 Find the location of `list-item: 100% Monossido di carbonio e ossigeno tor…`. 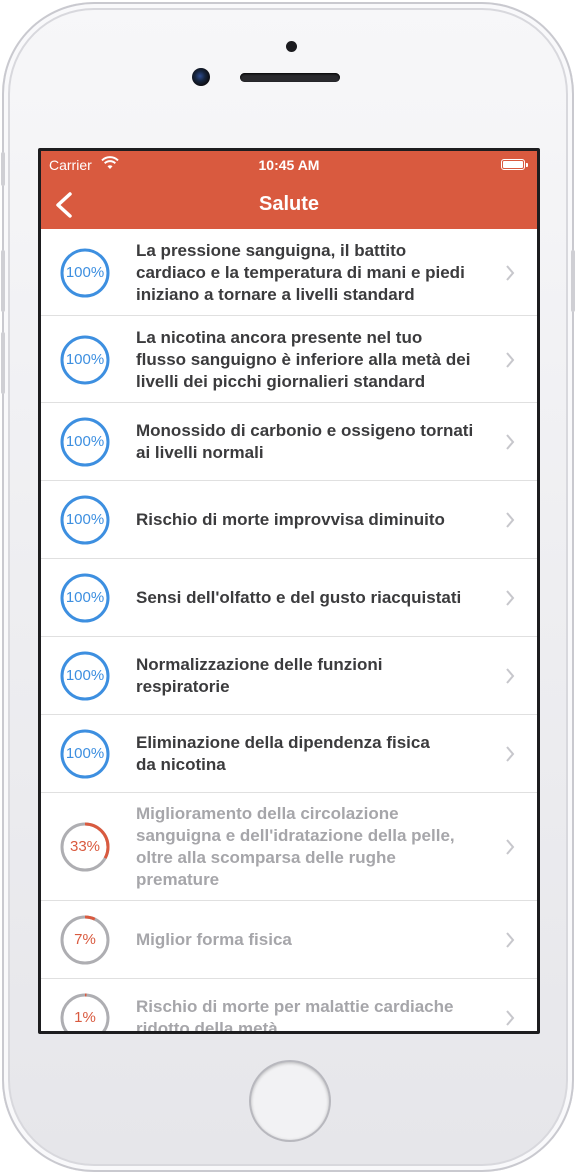

list-item: 100% Monossido di carbonio e ossigeno tor… is located at coordinates (289, 442).